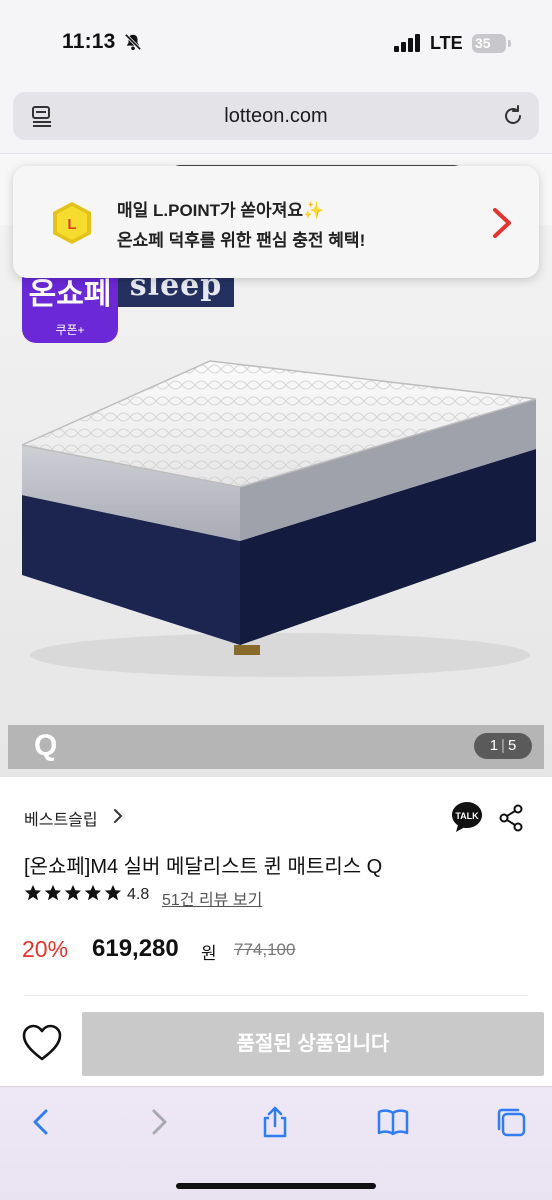  Describe the element at coordinates (494, 745) in the screenshot. I see `image-index: 1` at that location.